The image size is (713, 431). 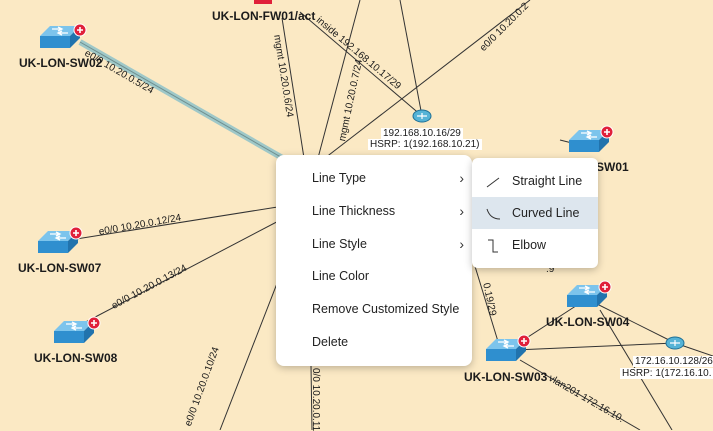 I want to click on submenu-item-label: Straight Line, so click(x=547, y=181).